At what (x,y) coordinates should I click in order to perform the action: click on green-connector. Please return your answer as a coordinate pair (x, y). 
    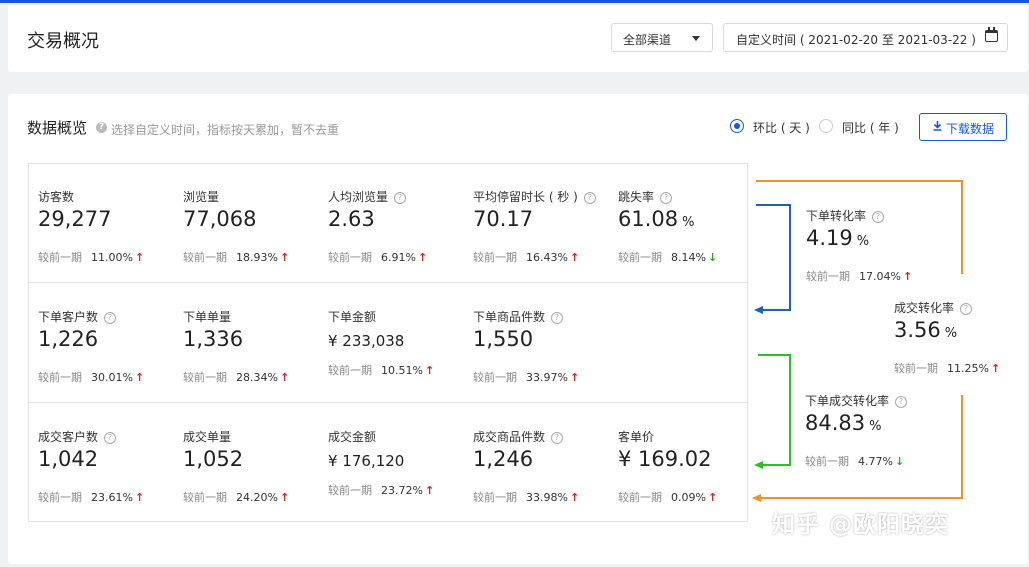
    Looking at the image, I should click on (774, 410).